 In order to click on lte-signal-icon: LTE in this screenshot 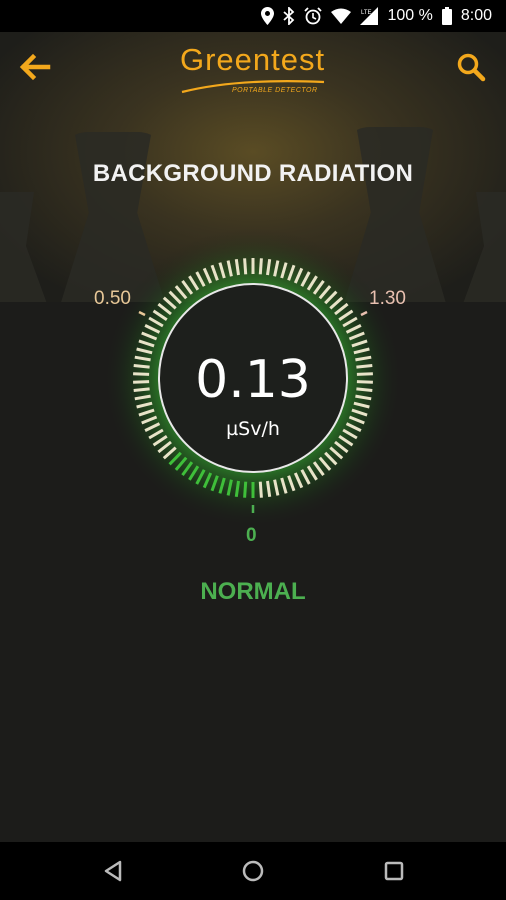, I will do `click(369, 16)`.